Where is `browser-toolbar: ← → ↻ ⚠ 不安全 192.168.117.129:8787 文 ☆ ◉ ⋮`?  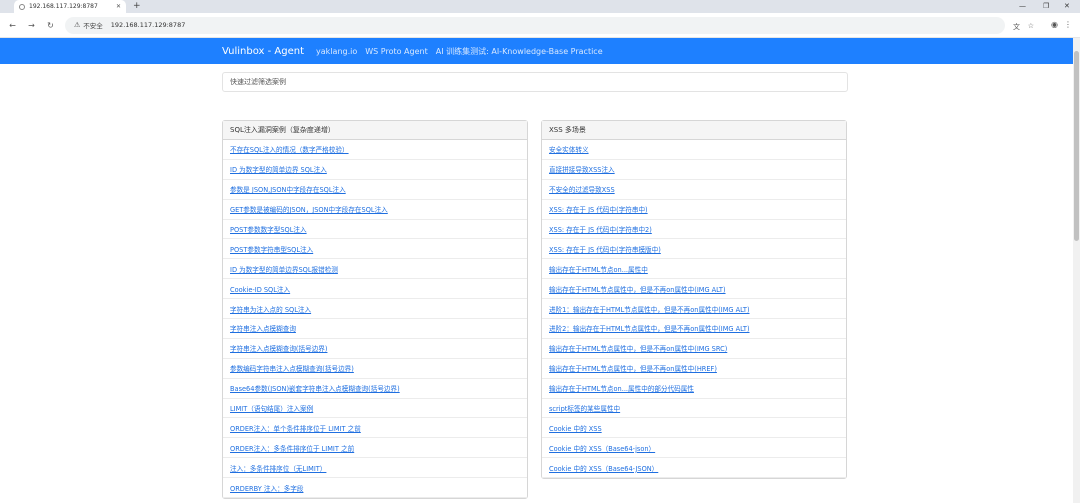
browser-toolbar: ← → ↻ ⚠ 不安全 192.168.117.129:8787 文 ☆ ◉ ⋮ is located at coordinates (540, 25).